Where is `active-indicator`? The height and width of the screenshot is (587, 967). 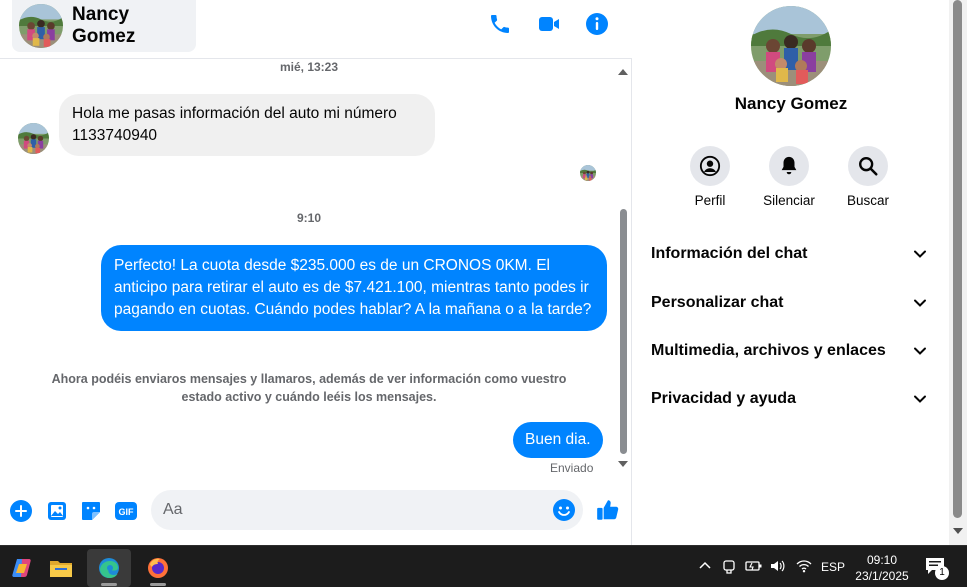 active-indicator is located at coordinates (109, 584).